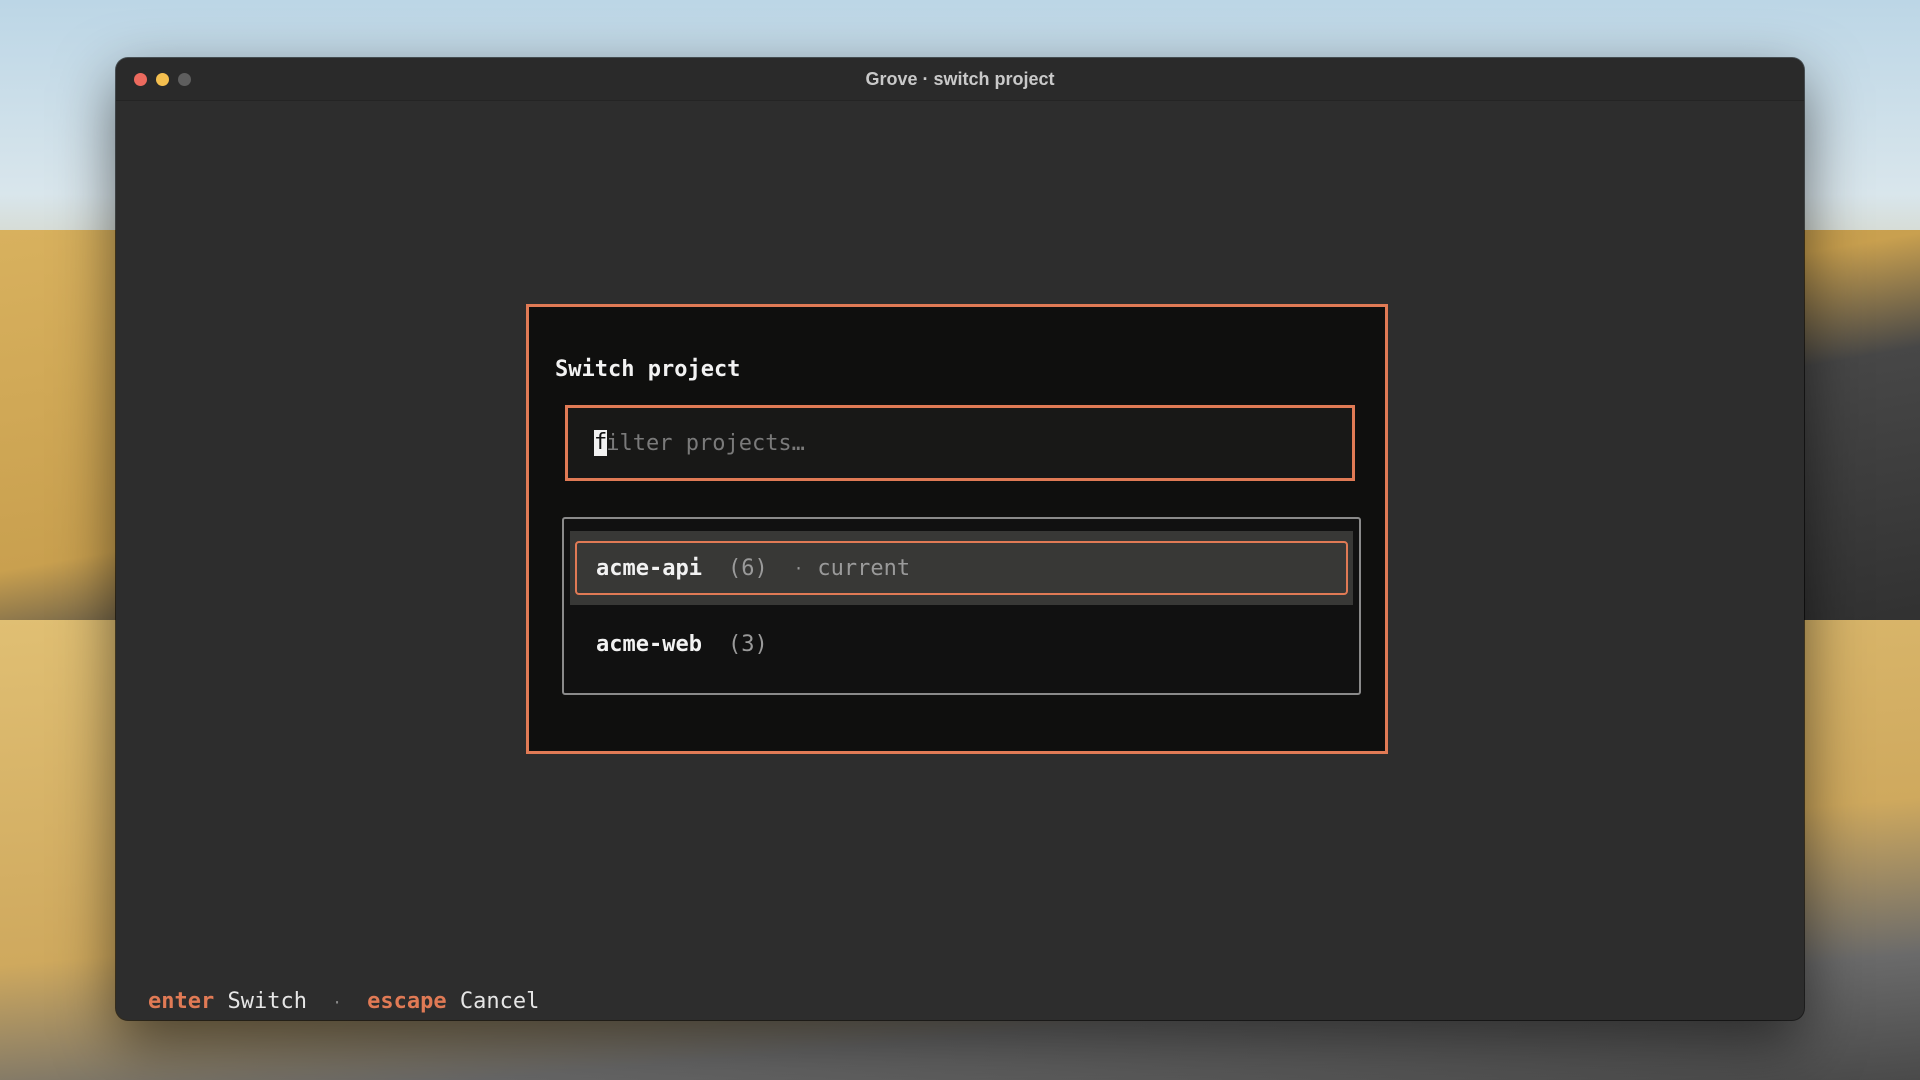 The image size is (1920, 1080). Describe the element at coordinates (864, 568) in the screenshot. I see `current-tag: current` at that location.